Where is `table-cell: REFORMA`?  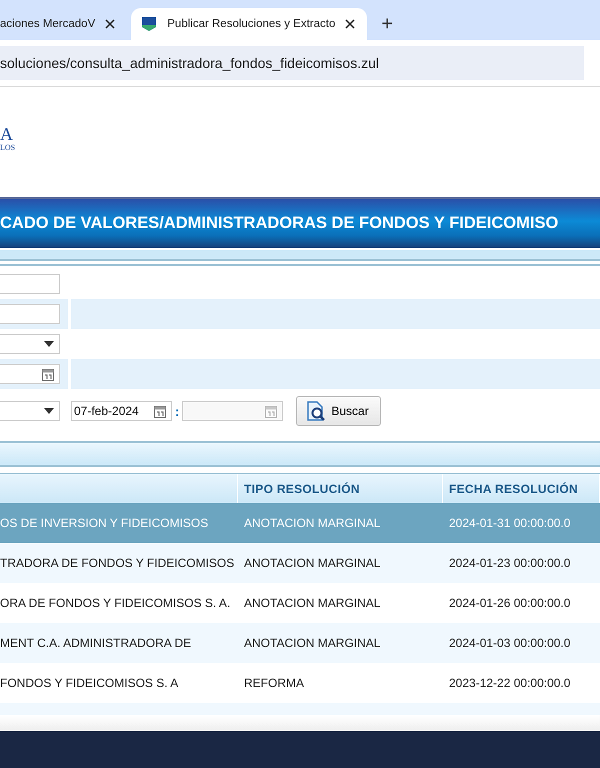
table-cell: REFORMA is located at coordinates (274, 683).